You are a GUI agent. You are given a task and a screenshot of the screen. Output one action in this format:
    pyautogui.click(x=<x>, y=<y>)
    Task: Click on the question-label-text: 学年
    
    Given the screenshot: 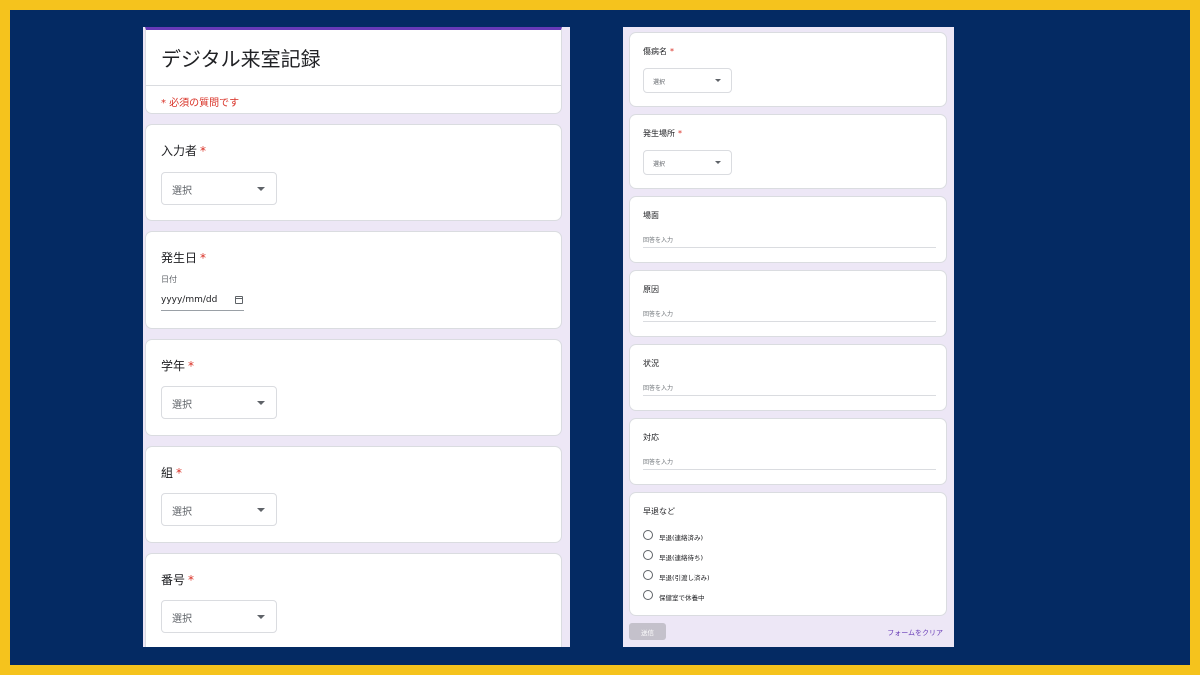 What is the action you would take?
    pyautogui.click(x=173, y=366)
    